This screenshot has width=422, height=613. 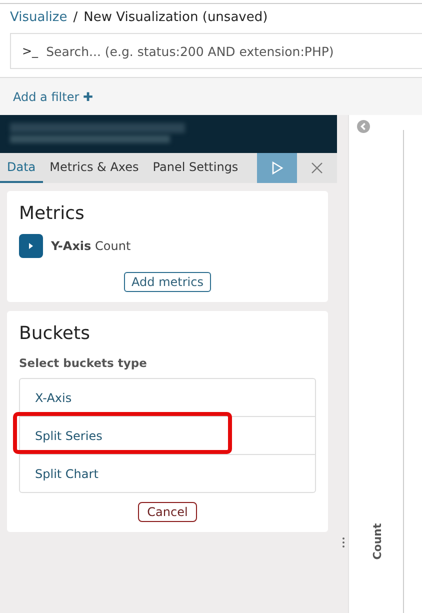 What do you see at coordinates (91, 246) in the screenshot?
I see `metric-label: Y-Axis Count` at bounding box center [91, 246].